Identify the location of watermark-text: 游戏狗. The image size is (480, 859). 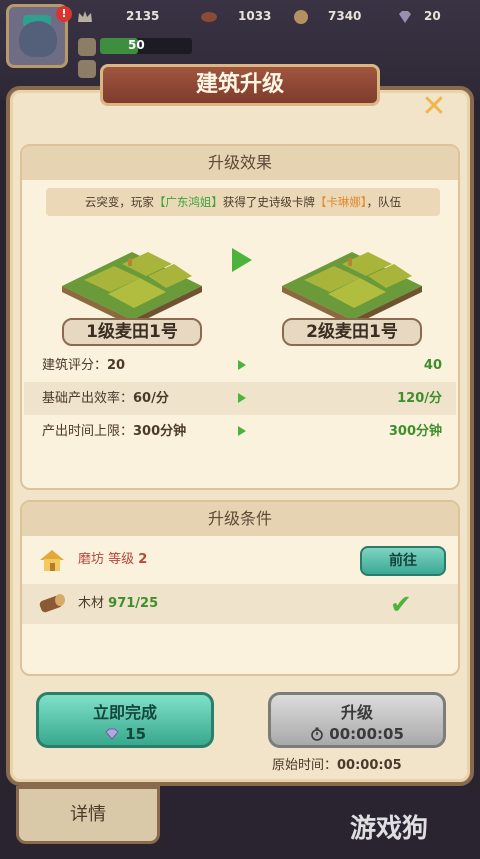
(389, 829).